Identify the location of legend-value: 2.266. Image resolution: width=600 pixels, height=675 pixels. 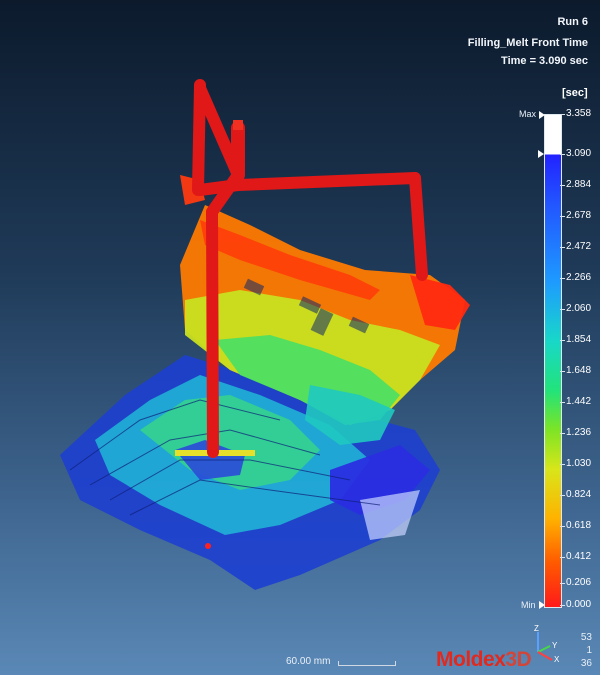
(579, 277).